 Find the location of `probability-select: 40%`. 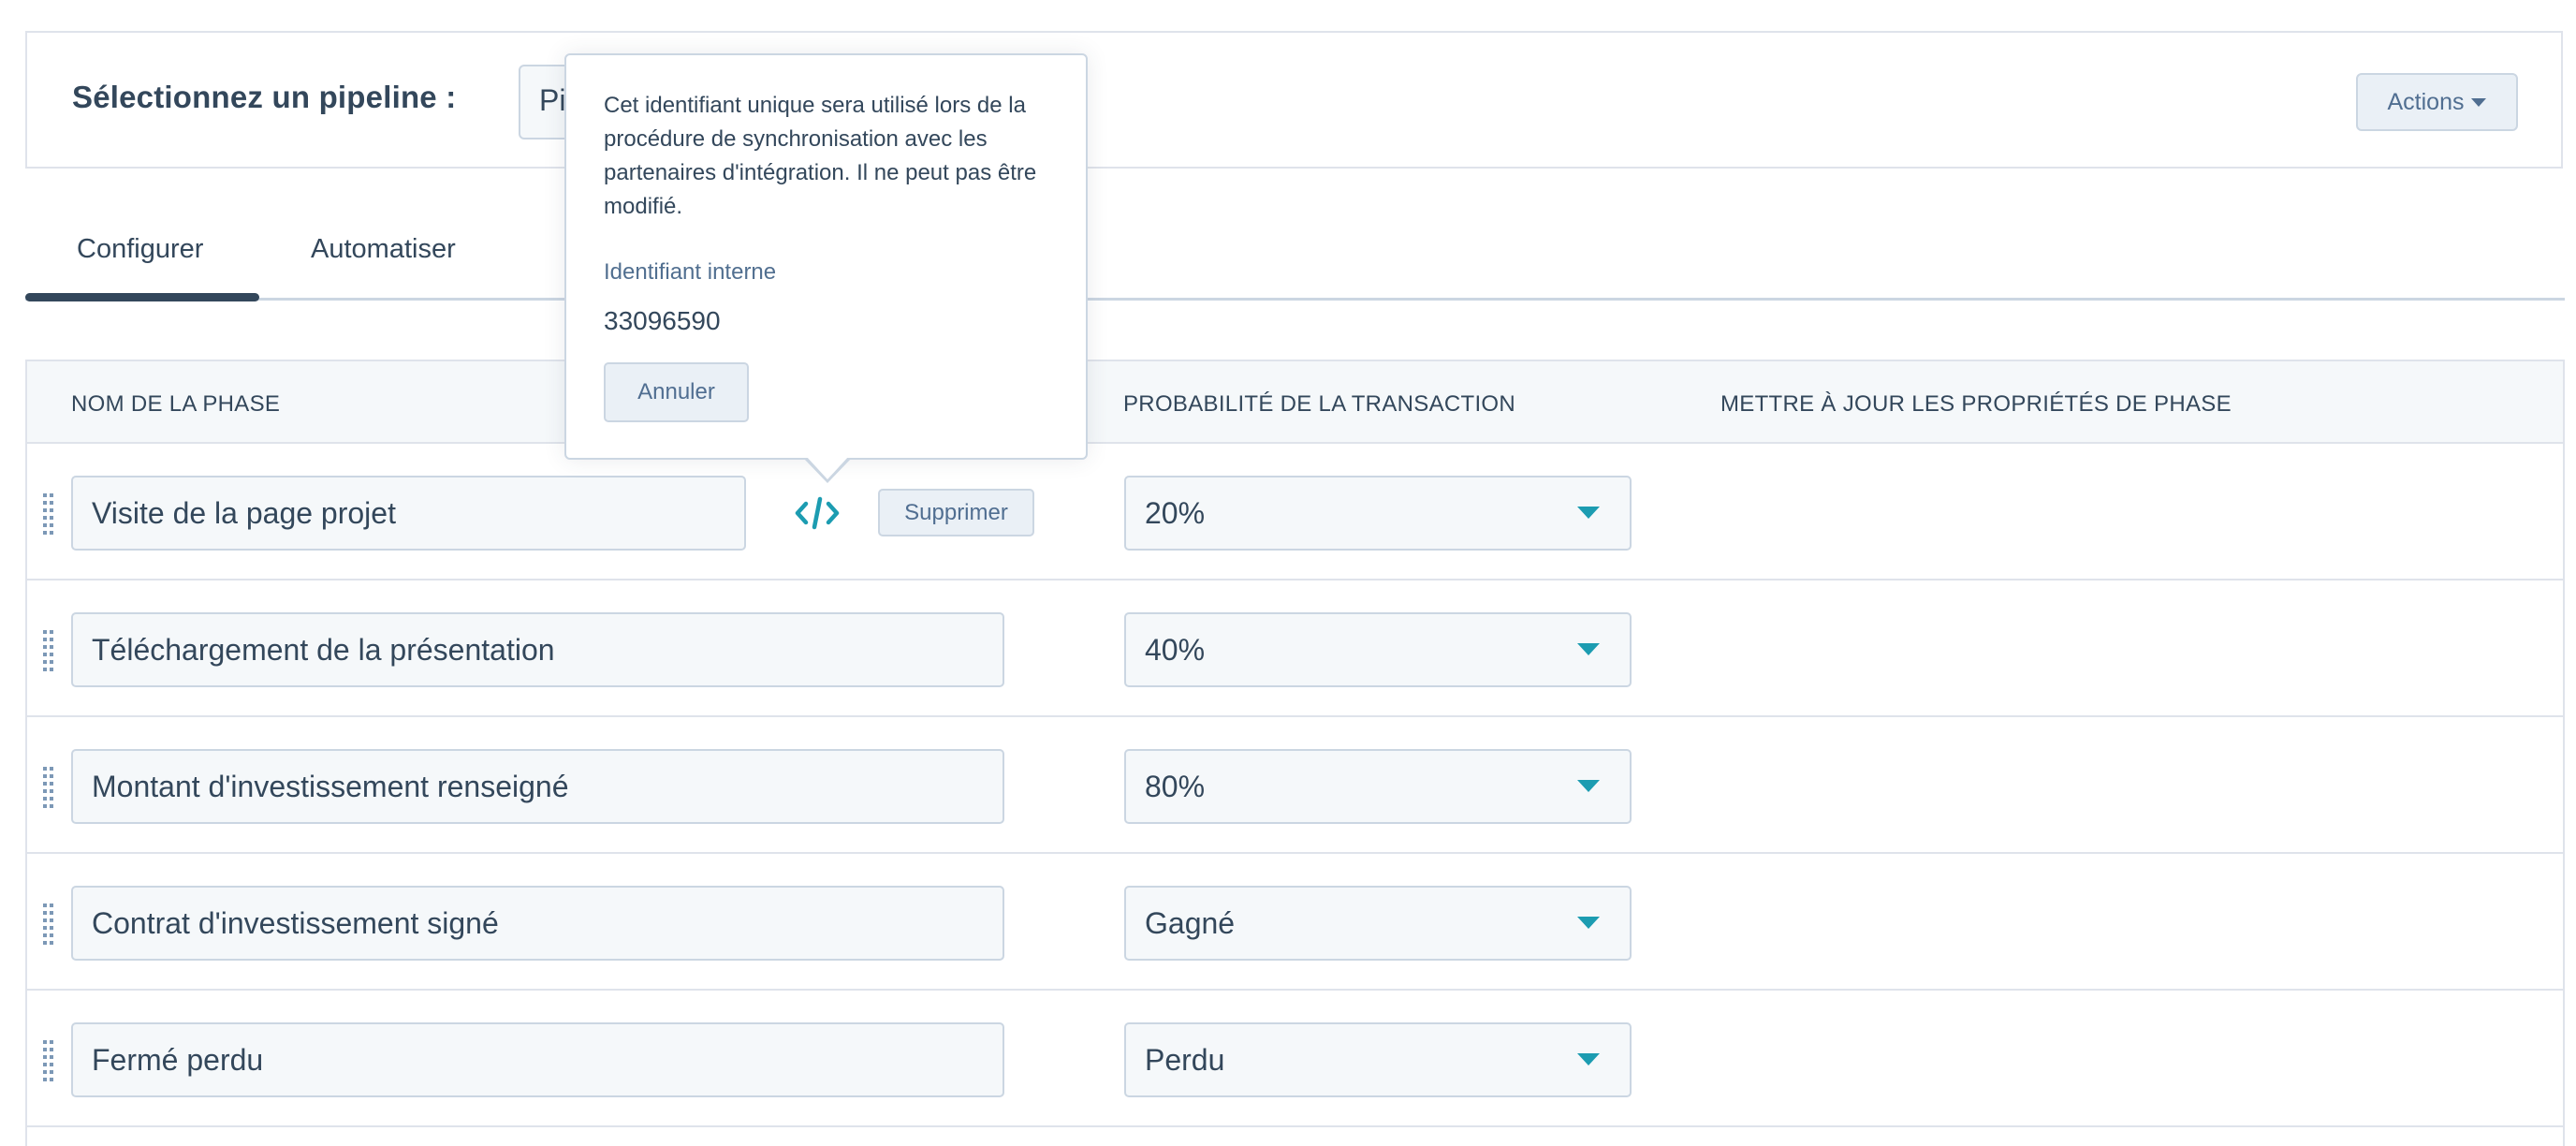

probability-select: 40% is located at coordinates (1378, 649).